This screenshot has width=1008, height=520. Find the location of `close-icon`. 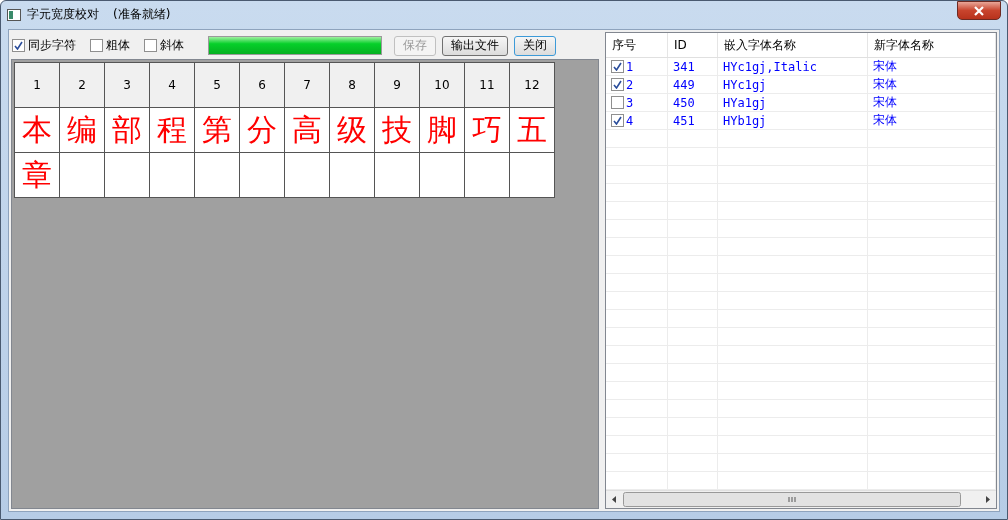

close-icon is located at coordinates (979, 10).